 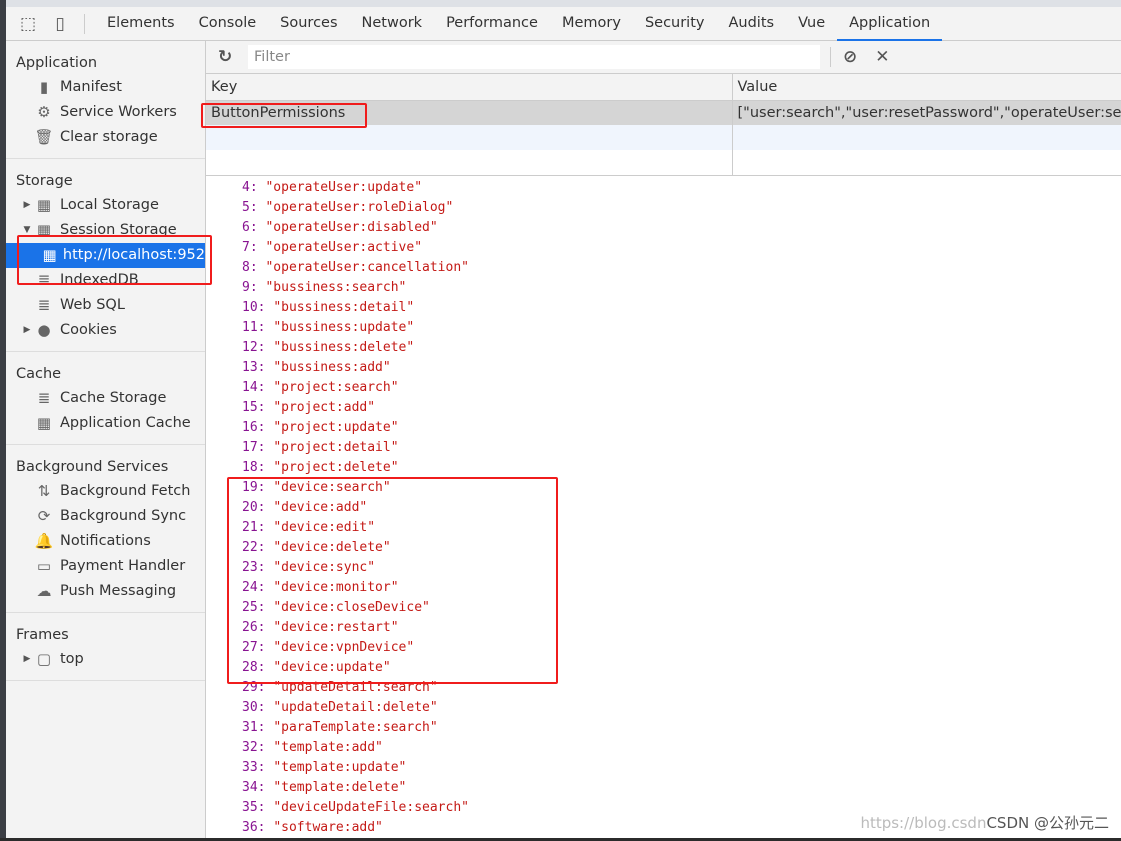 I want to click on file-icon: ▮, so click(x=44, y=87).